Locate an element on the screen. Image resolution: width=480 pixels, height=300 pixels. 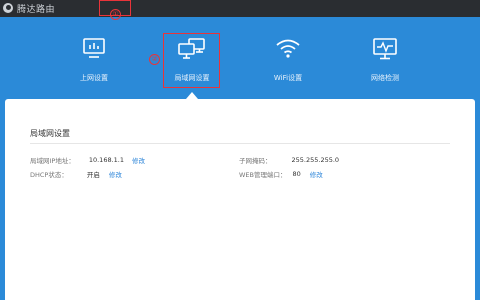
network-check-icon is located at coordinates (385, 49).